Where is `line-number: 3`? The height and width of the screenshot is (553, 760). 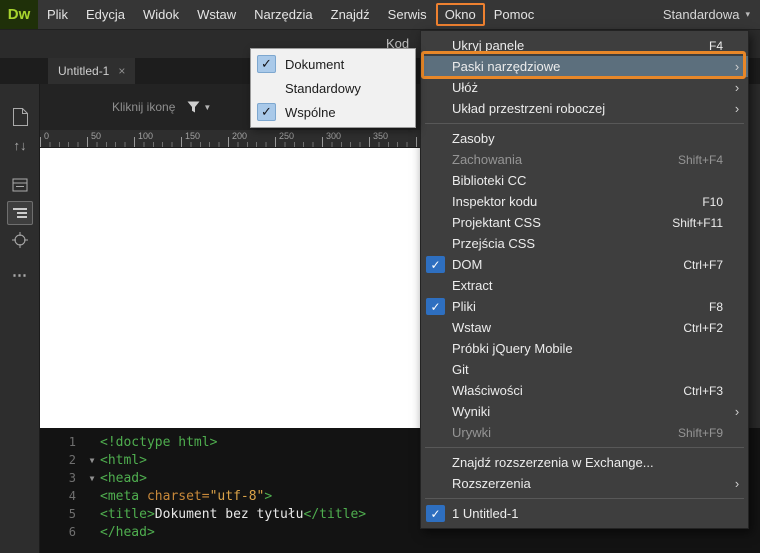
line-number: 3 is located at coordinates (72, 478).